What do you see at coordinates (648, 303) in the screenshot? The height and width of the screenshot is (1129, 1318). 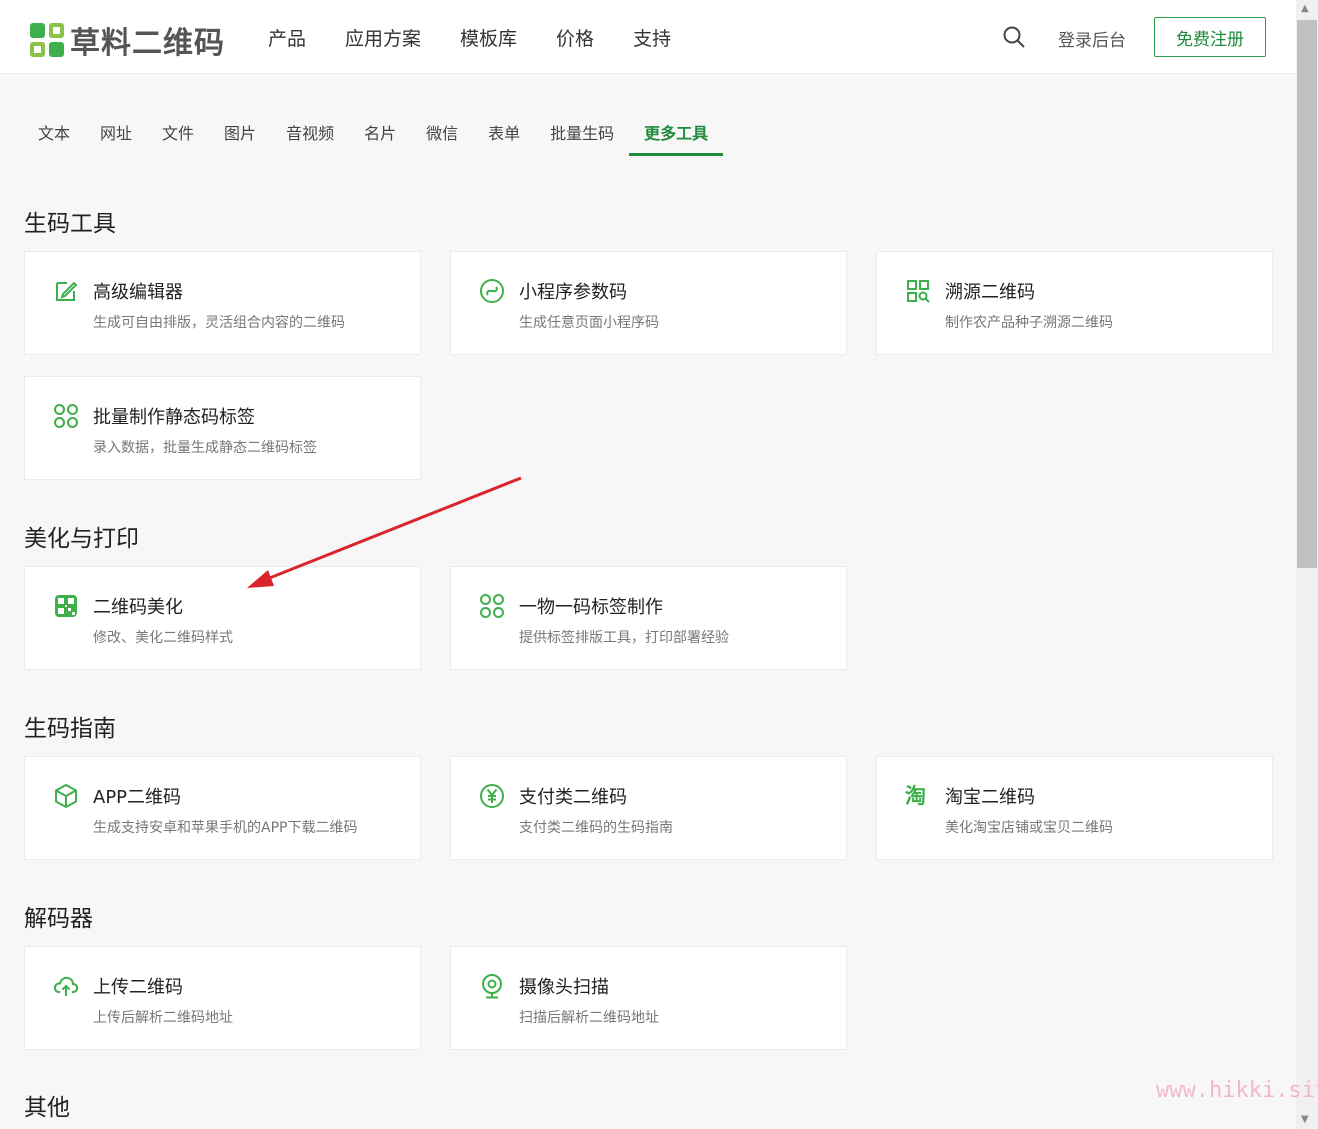 I see `card-mini-program: 小程序参数码 生成任意页面小程序码` at bounding box center [648, 303].